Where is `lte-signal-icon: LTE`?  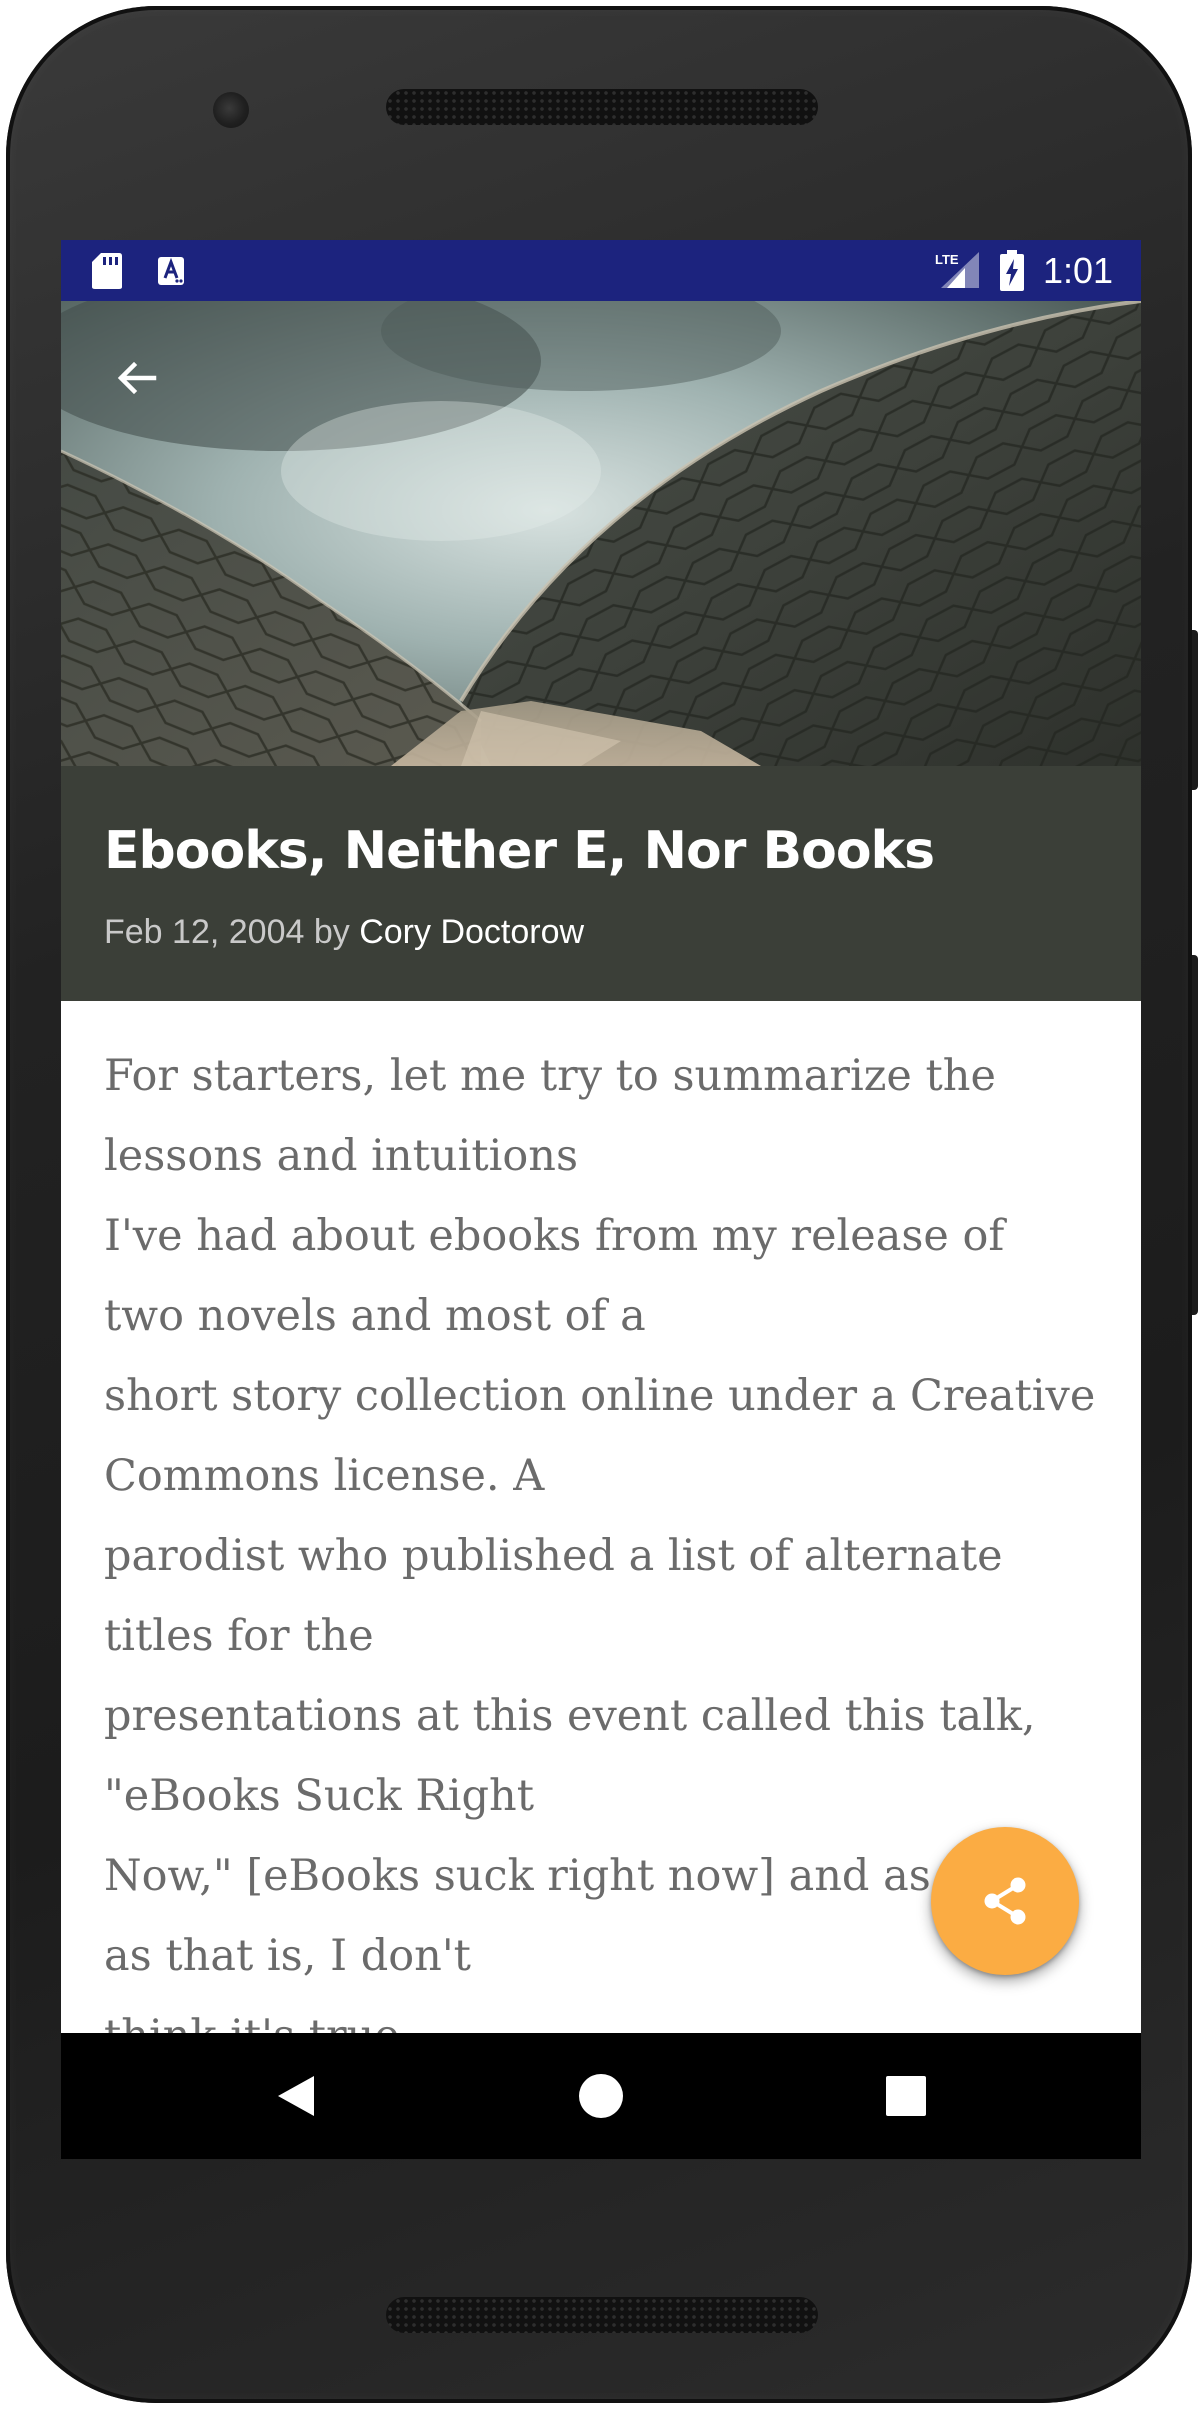
lte-signal-icon: LTE is located at coordinates (957, 270).